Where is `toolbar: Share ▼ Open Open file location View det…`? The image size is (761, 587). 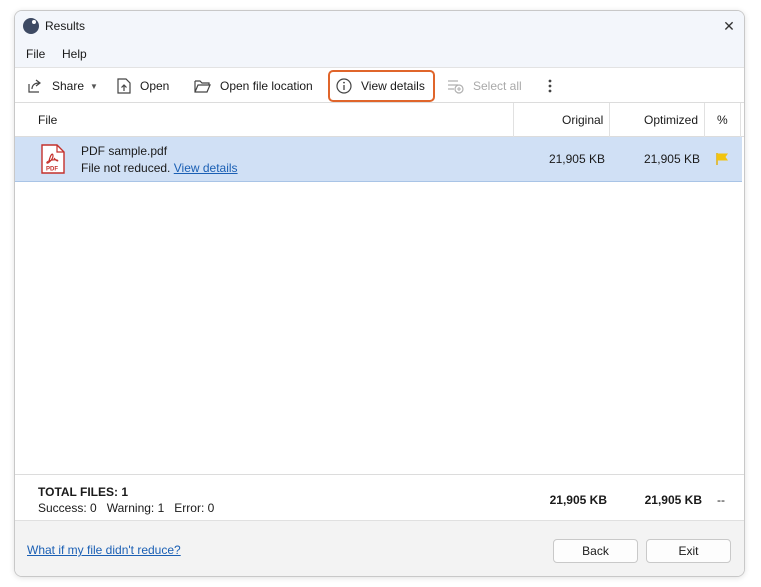 toolbar: Share ▼ Open Open file location View det… is located at coordinates (379, 85).